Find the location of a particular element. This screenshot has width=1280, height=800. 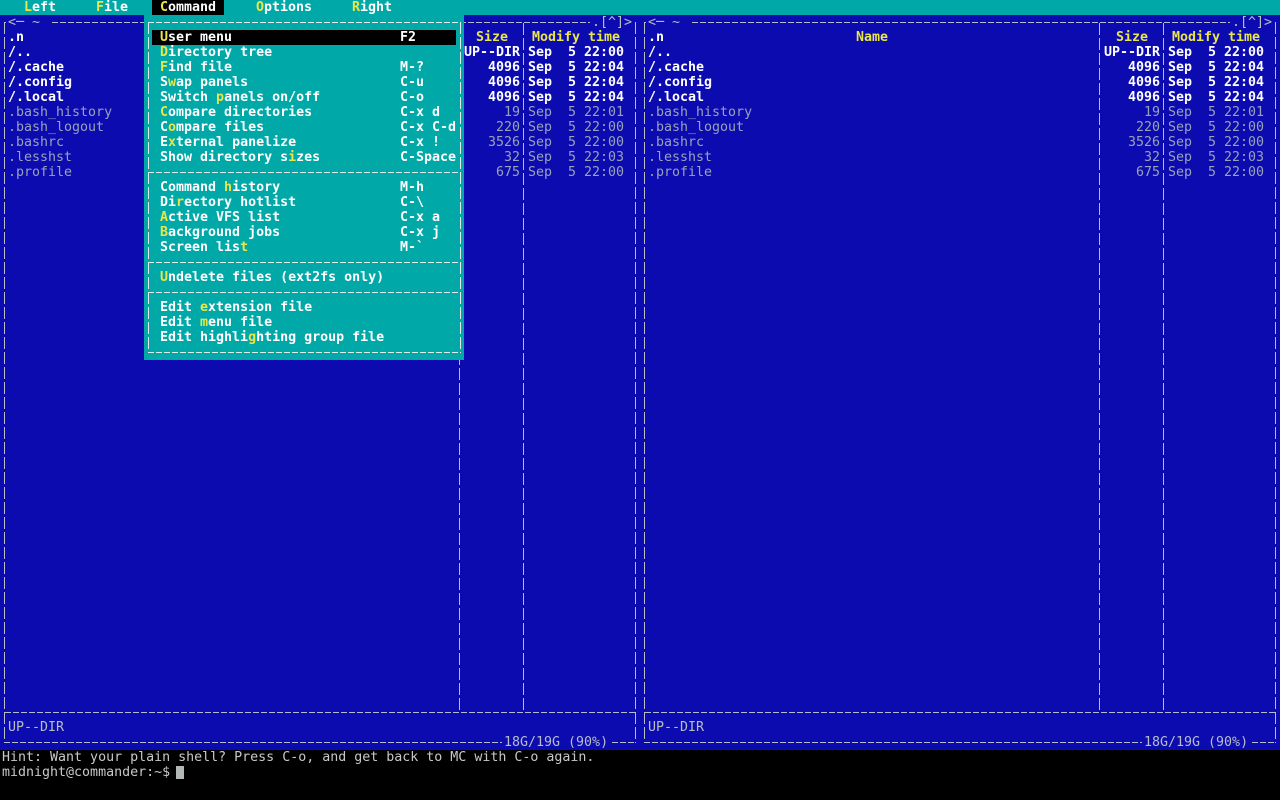

menubar-item-command: Command is located at coordinates (188, 7).